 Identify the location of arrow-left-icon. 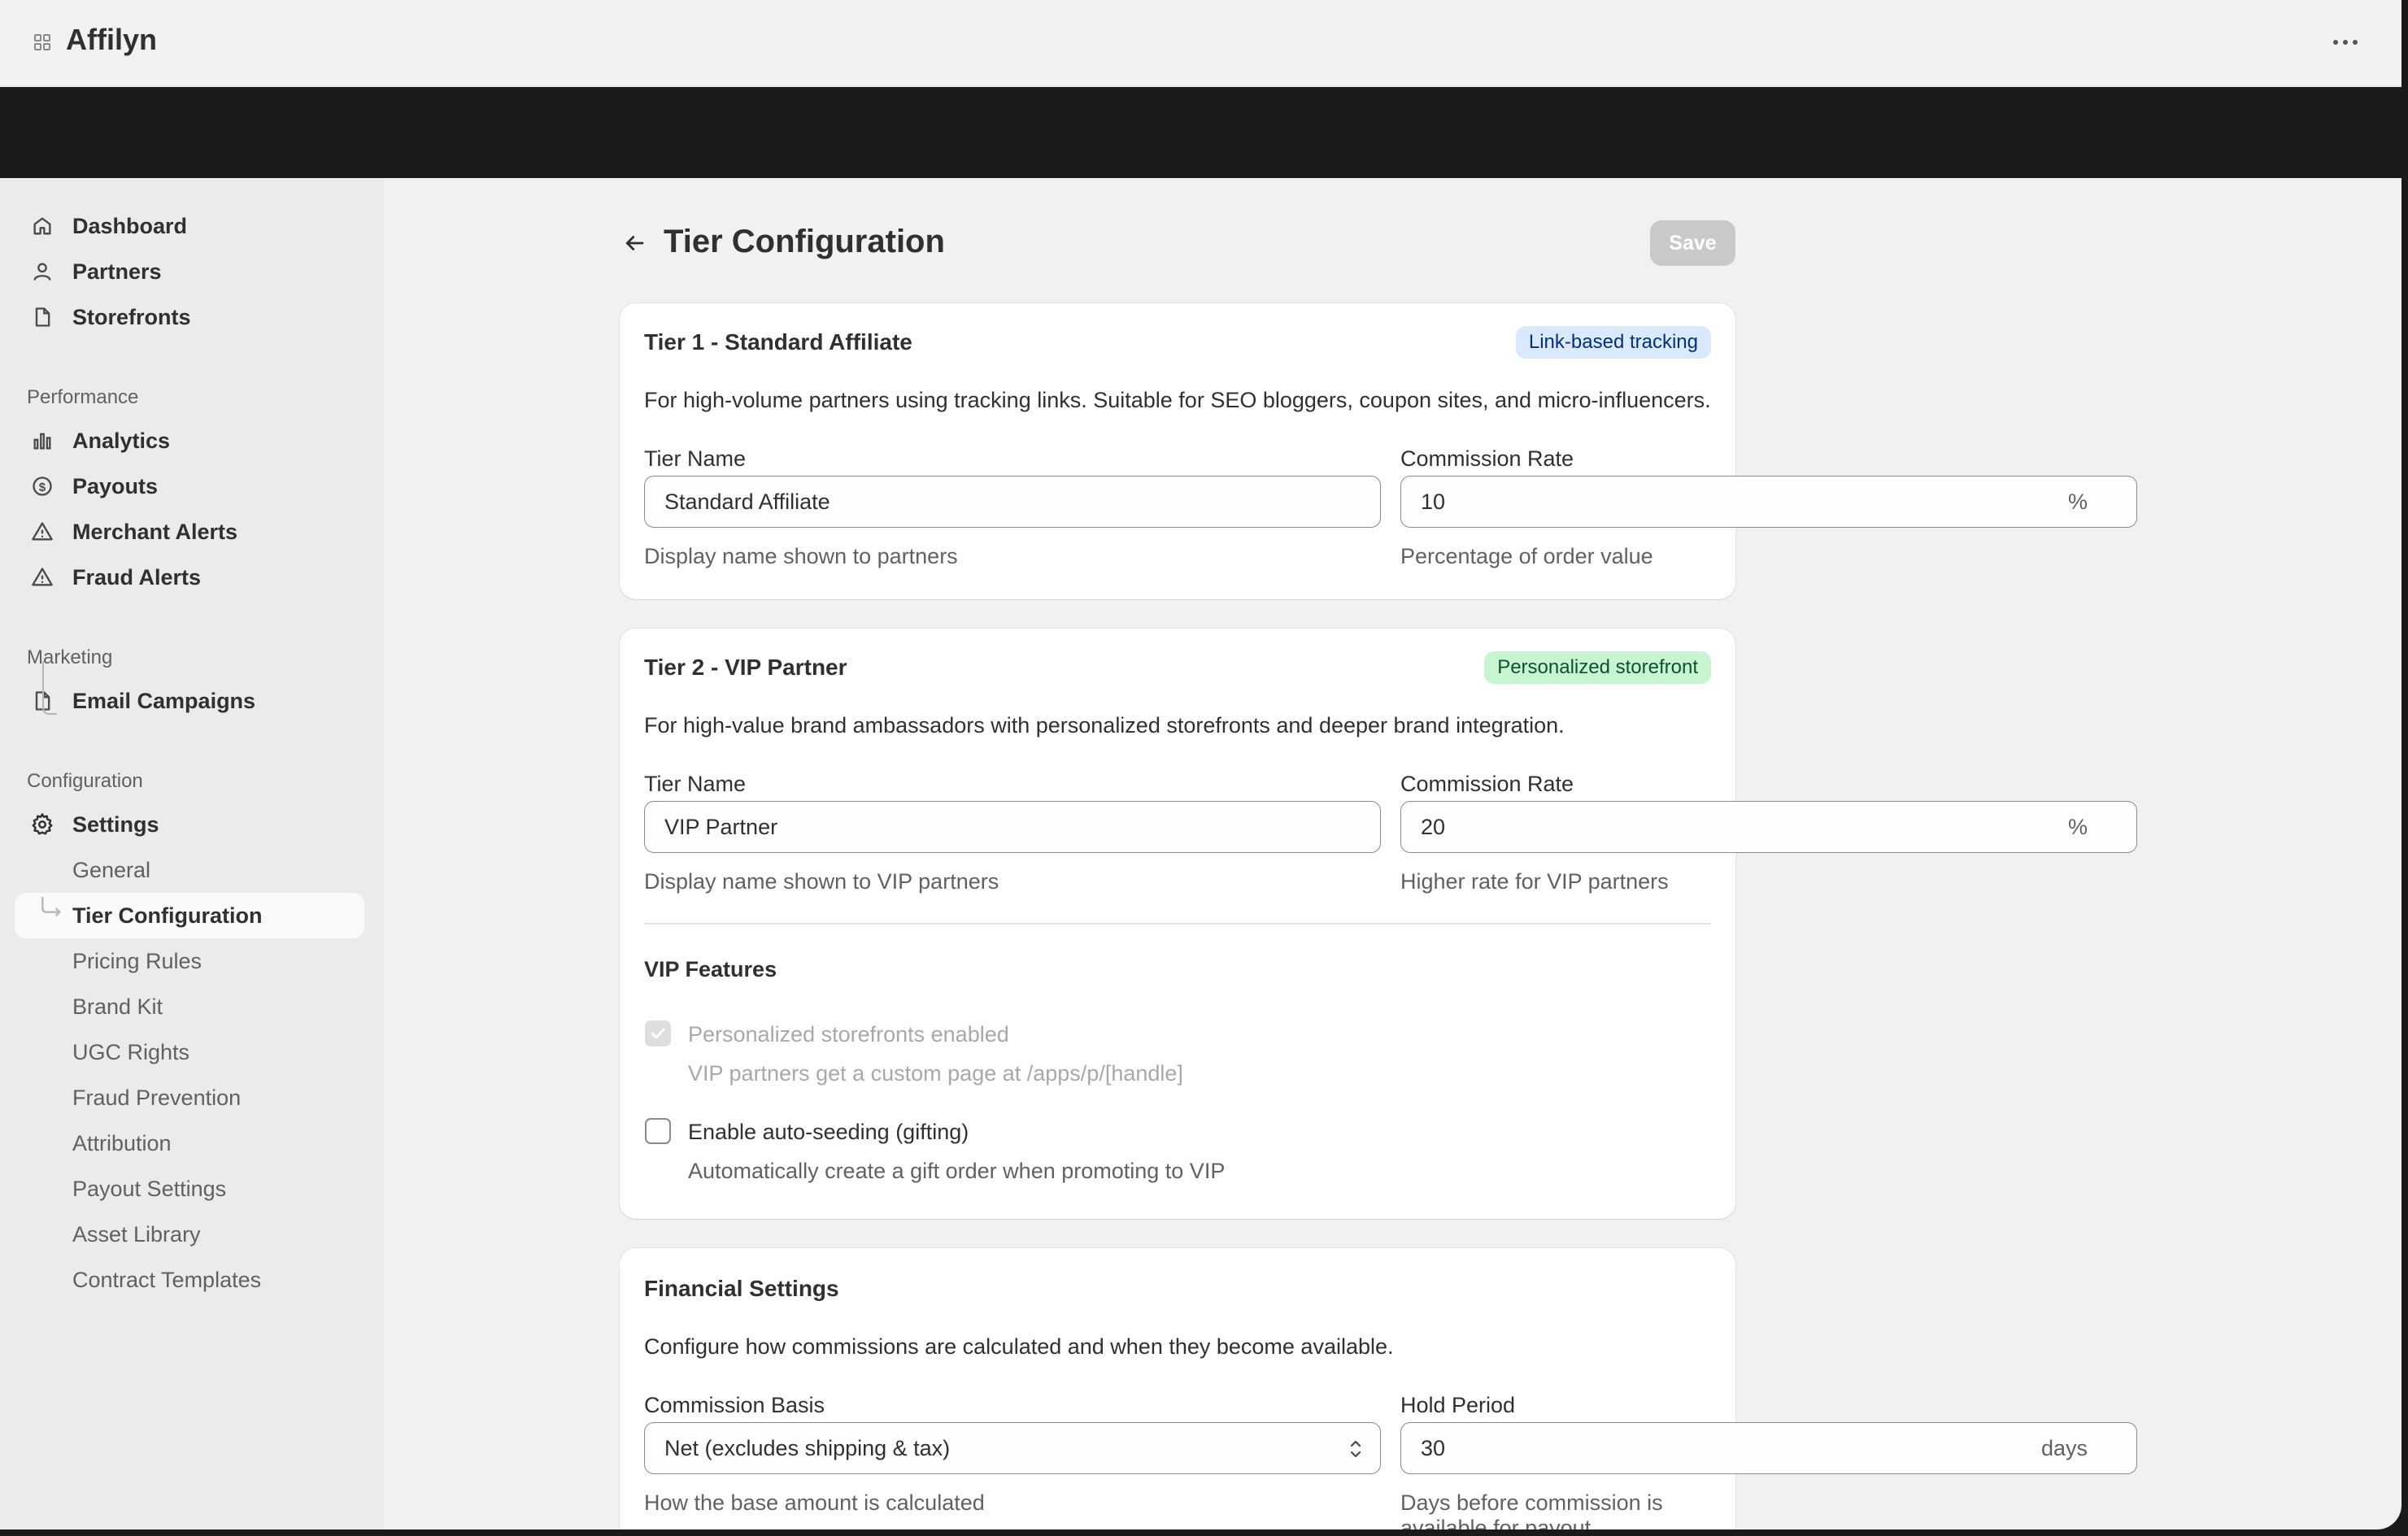
(634, 243).